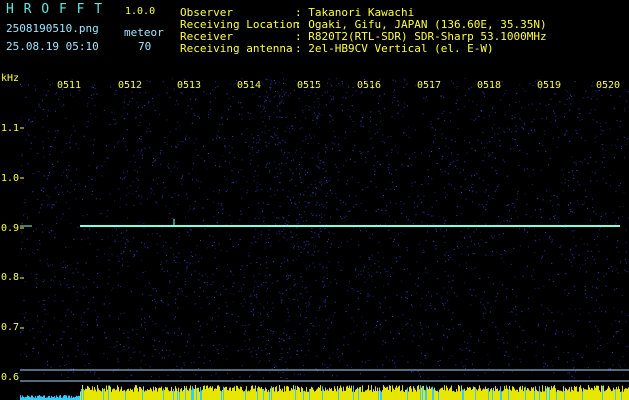  Describe the element at coordinates (10, 277) in the screenshot. I see `y-tick-0-8: 0.8` at that location.